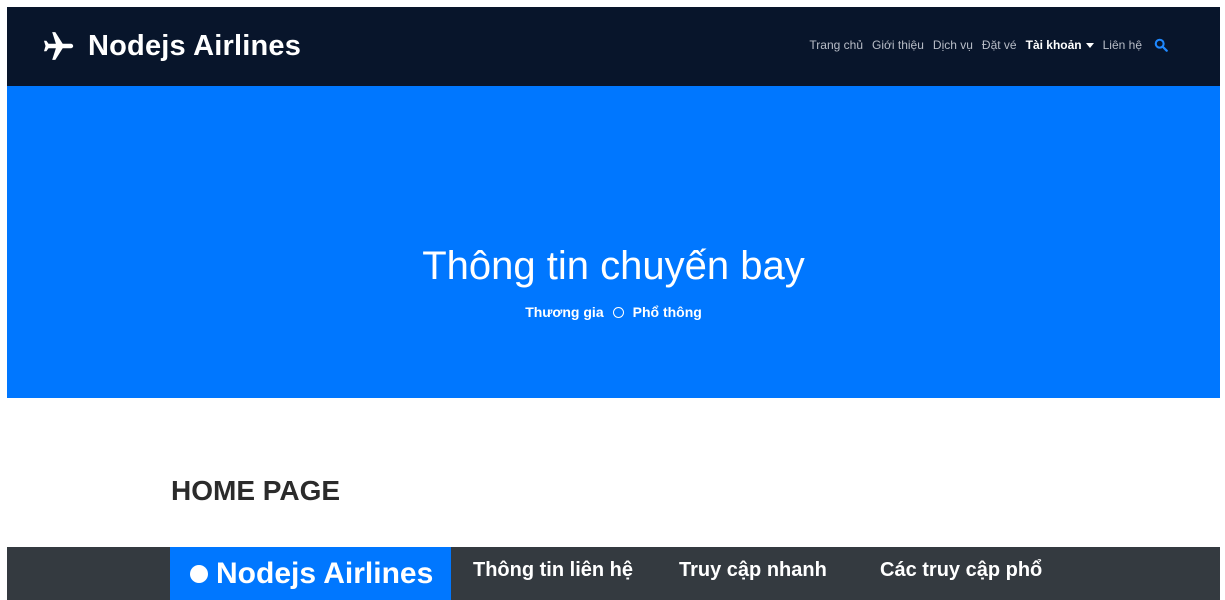 This screenshot has height=600, width=1225. What do you see at coordinates (1122, 45) in the screenshot?
I see `nav-item-contact: Liên hệ` at bounding box center [1122, 45].